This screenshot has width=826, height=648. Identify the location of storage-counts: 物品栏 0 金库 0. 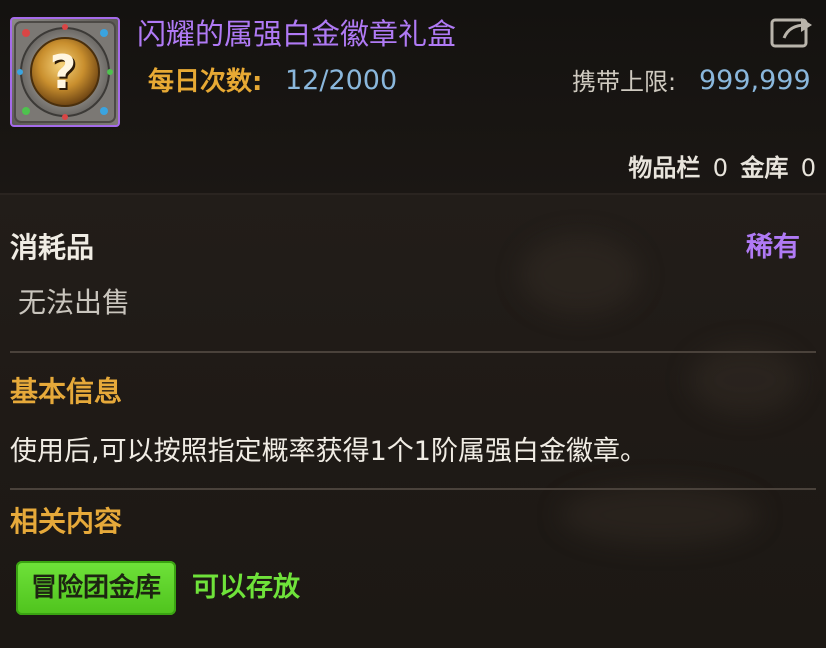
(724, 168).